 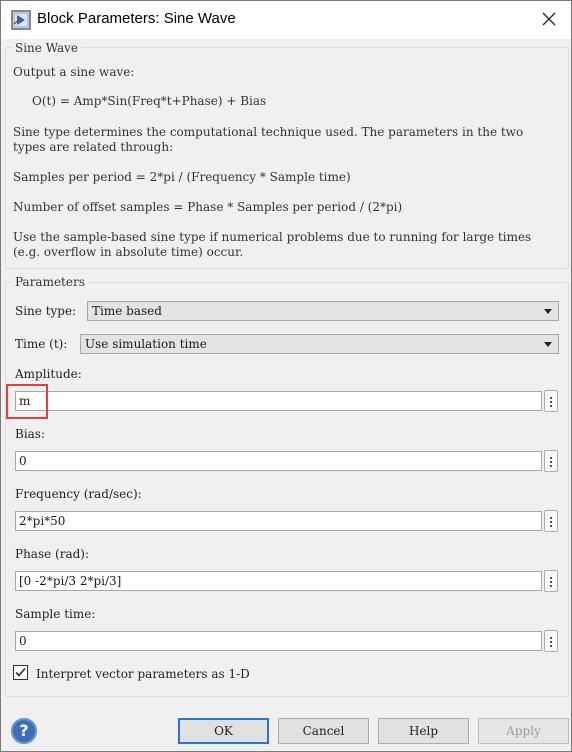 What do you see at coordinates (78, 494) in the screenshot?
I see `frequency-label: Frequency (rad/sec):` at bounding box center [78, 494].